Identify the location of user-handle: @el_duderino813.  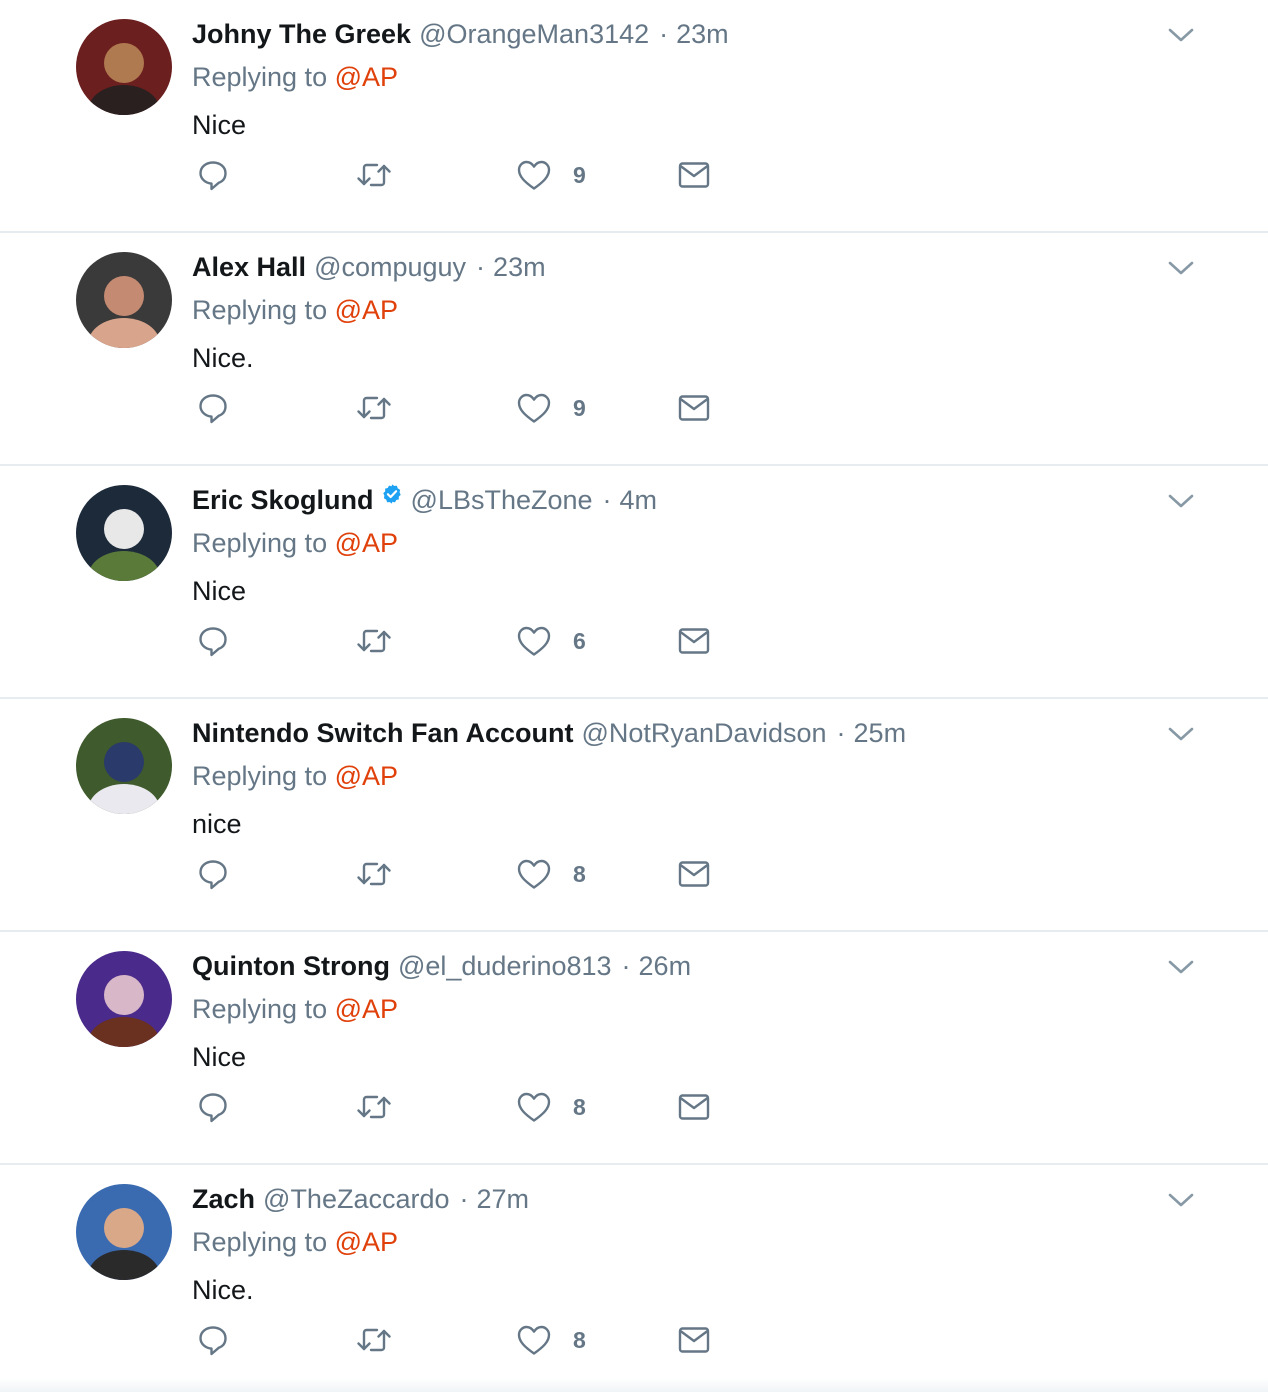
(505, 966).